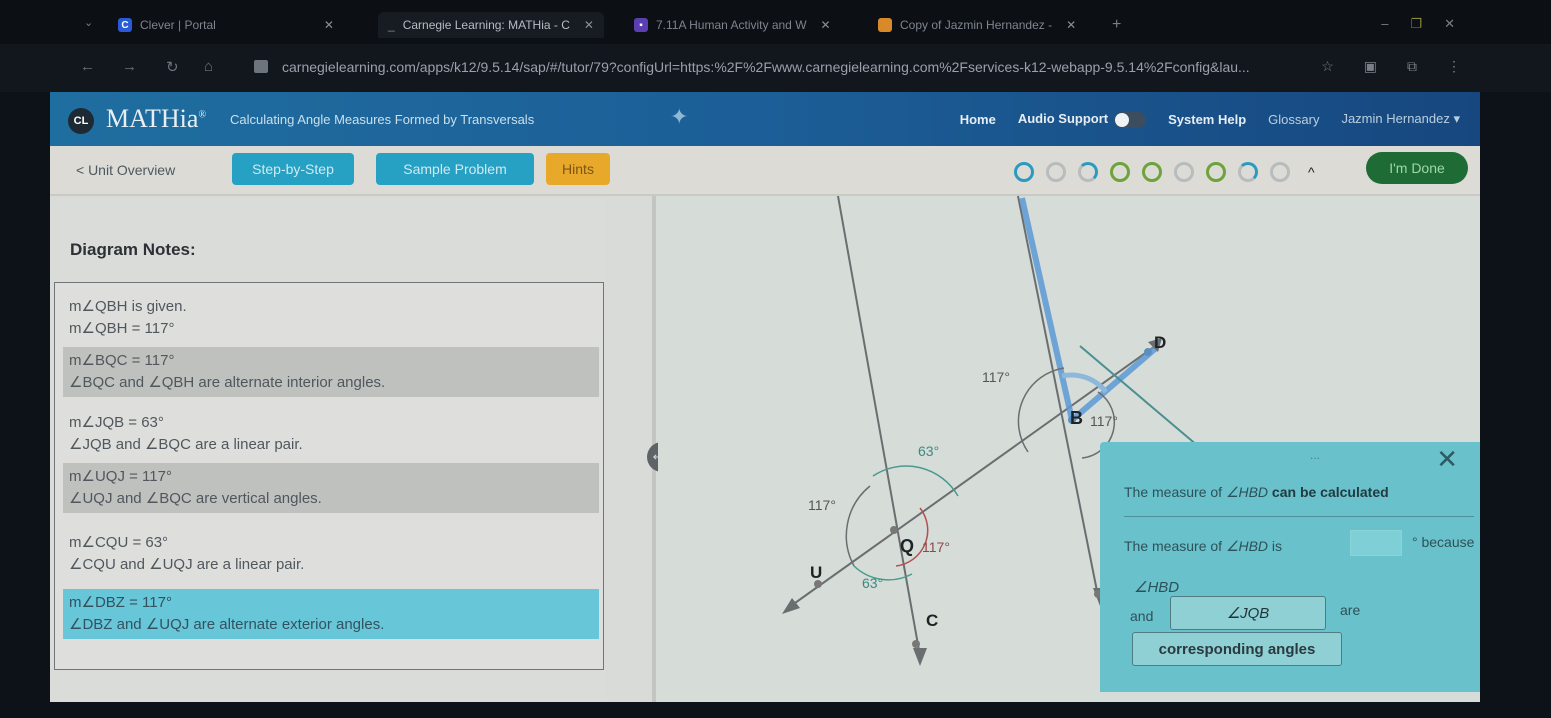  Describe the element at coordinates (1293, 119) in the screenshot. I see `glossary-link: Glossary` at that location.